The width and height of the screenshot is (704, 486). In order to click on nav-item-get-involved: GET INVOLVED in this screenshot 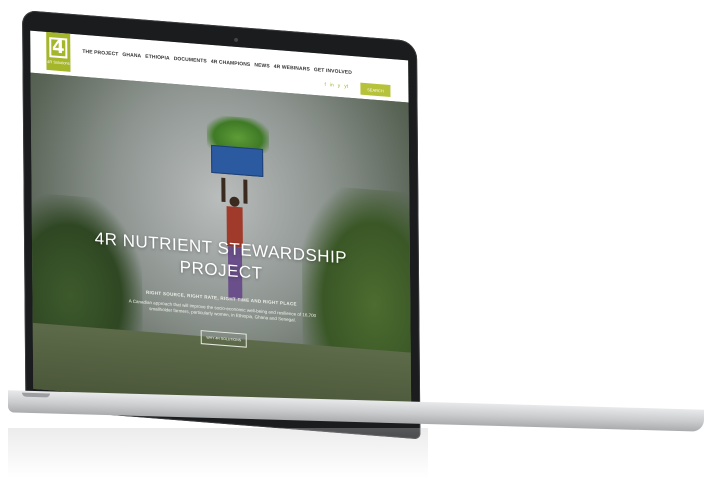, I will do `click(333, 71)`.